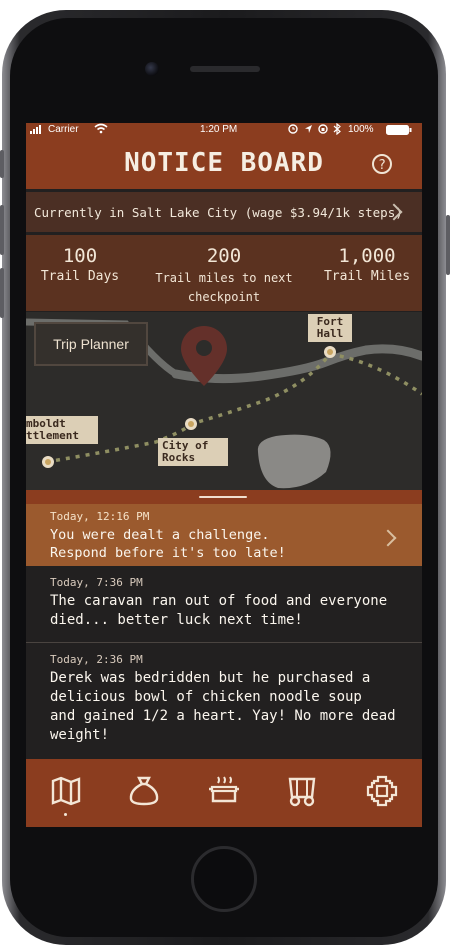  Describe the element at coordinates (224, 297) in the screenshot. I see `miles-to-checkpoint-label-line2: checkpoint` at that location.